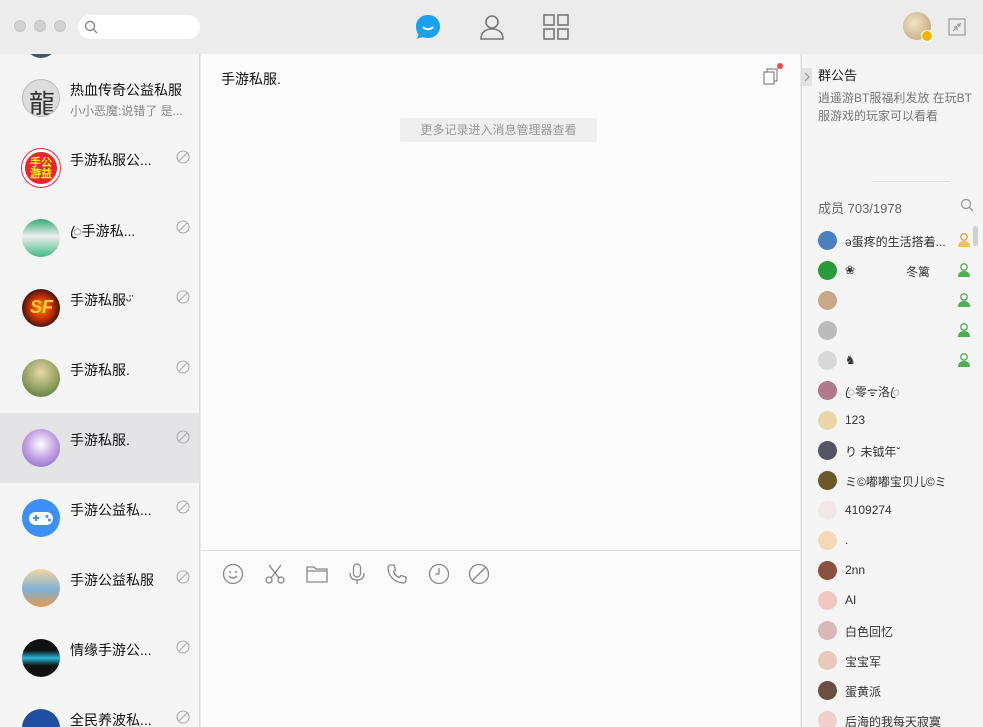 This screenshot has height=727, width=983. What do you see at coordinates (40, 26) in the screenshot?
I see `minimize-window-button` at bounding box center [40, 26].